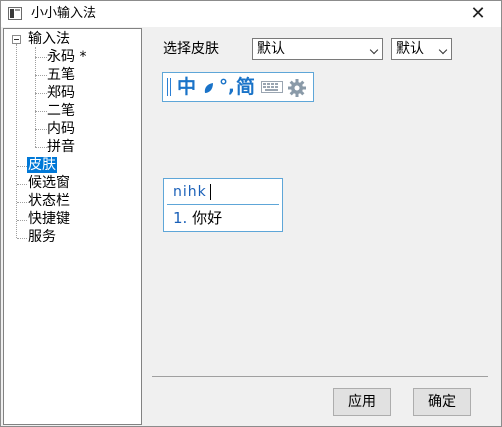  What do you see at coordinates (208, 88) in the screenshot?
I see `half-moon-icon` at bounding box center [208, 88].